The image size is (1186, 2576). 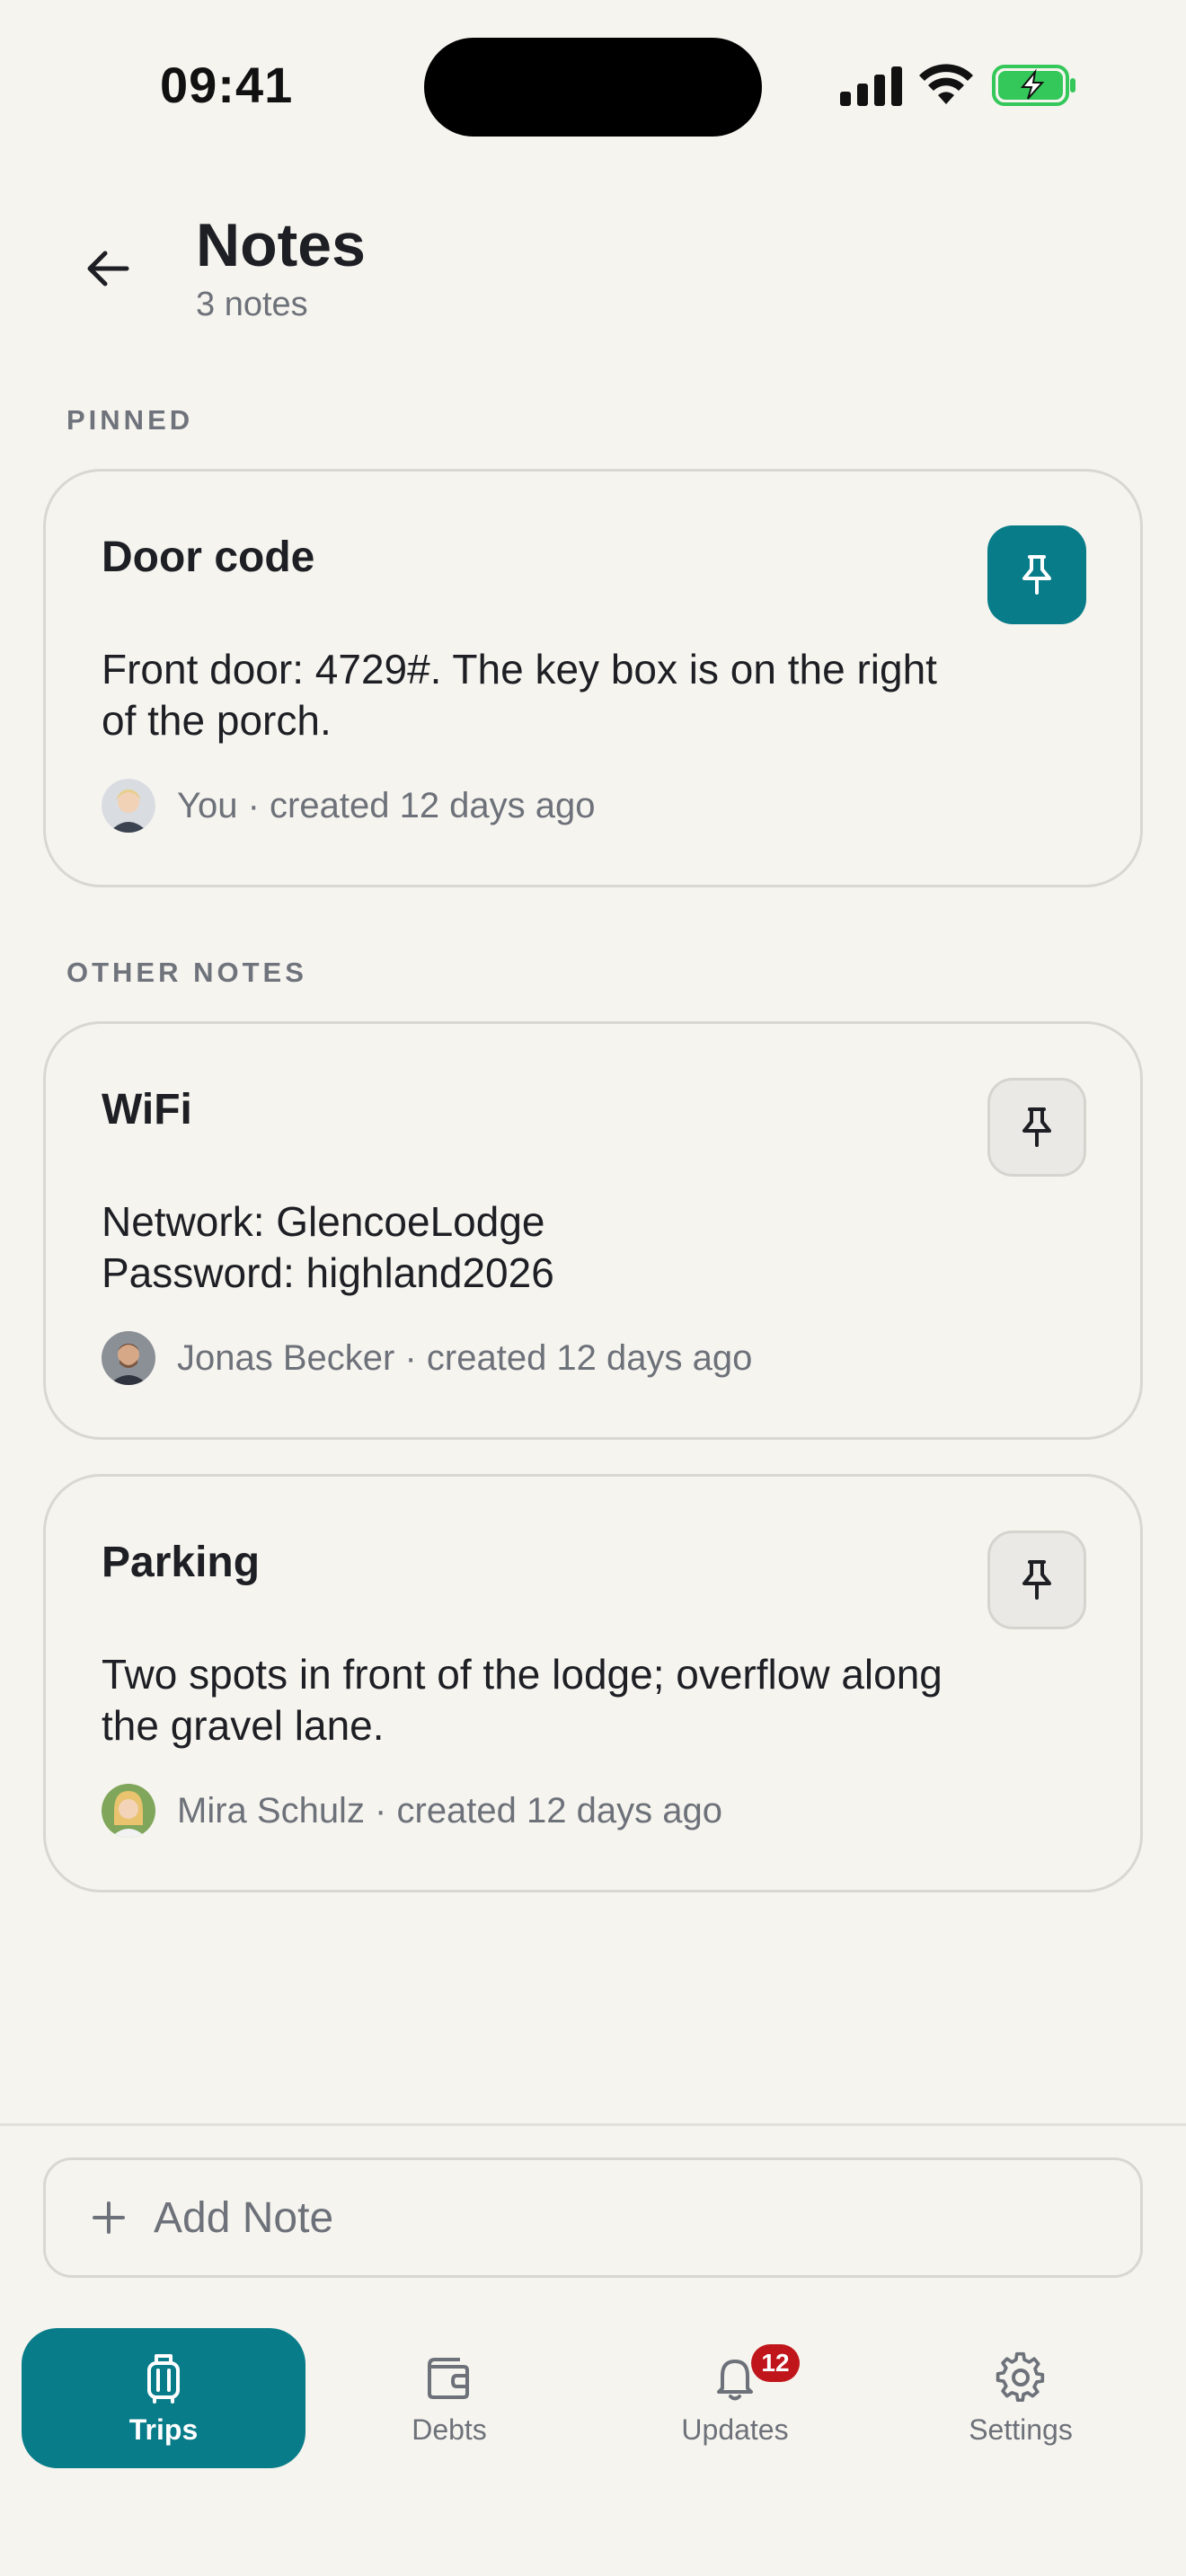 What do you see at coordinates (1020, 2376) in the screenshot?
I see `gear-icon` at bounding box center [1020, 2376].